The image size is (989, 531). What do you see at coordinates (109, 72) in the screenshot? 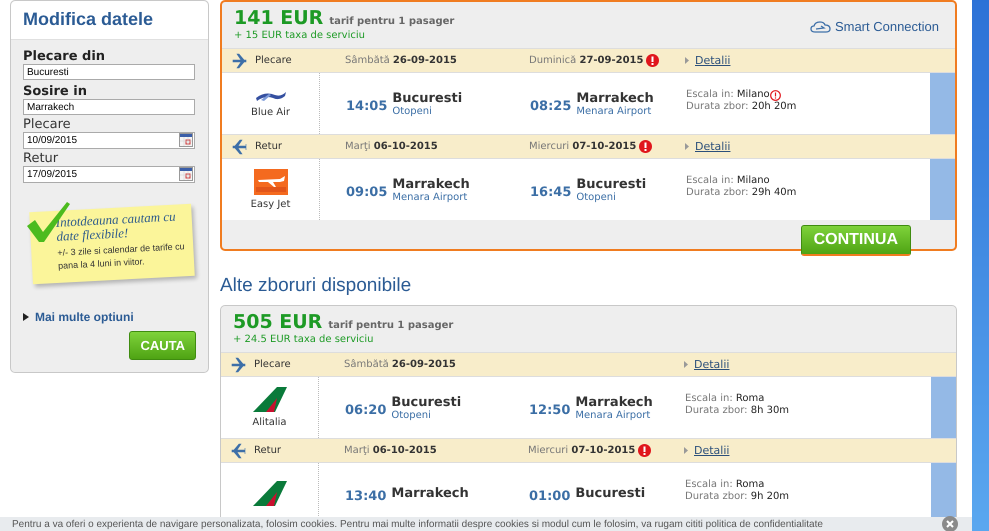
I see `text-field: Bucuresti` at bounding box center [109, 72].